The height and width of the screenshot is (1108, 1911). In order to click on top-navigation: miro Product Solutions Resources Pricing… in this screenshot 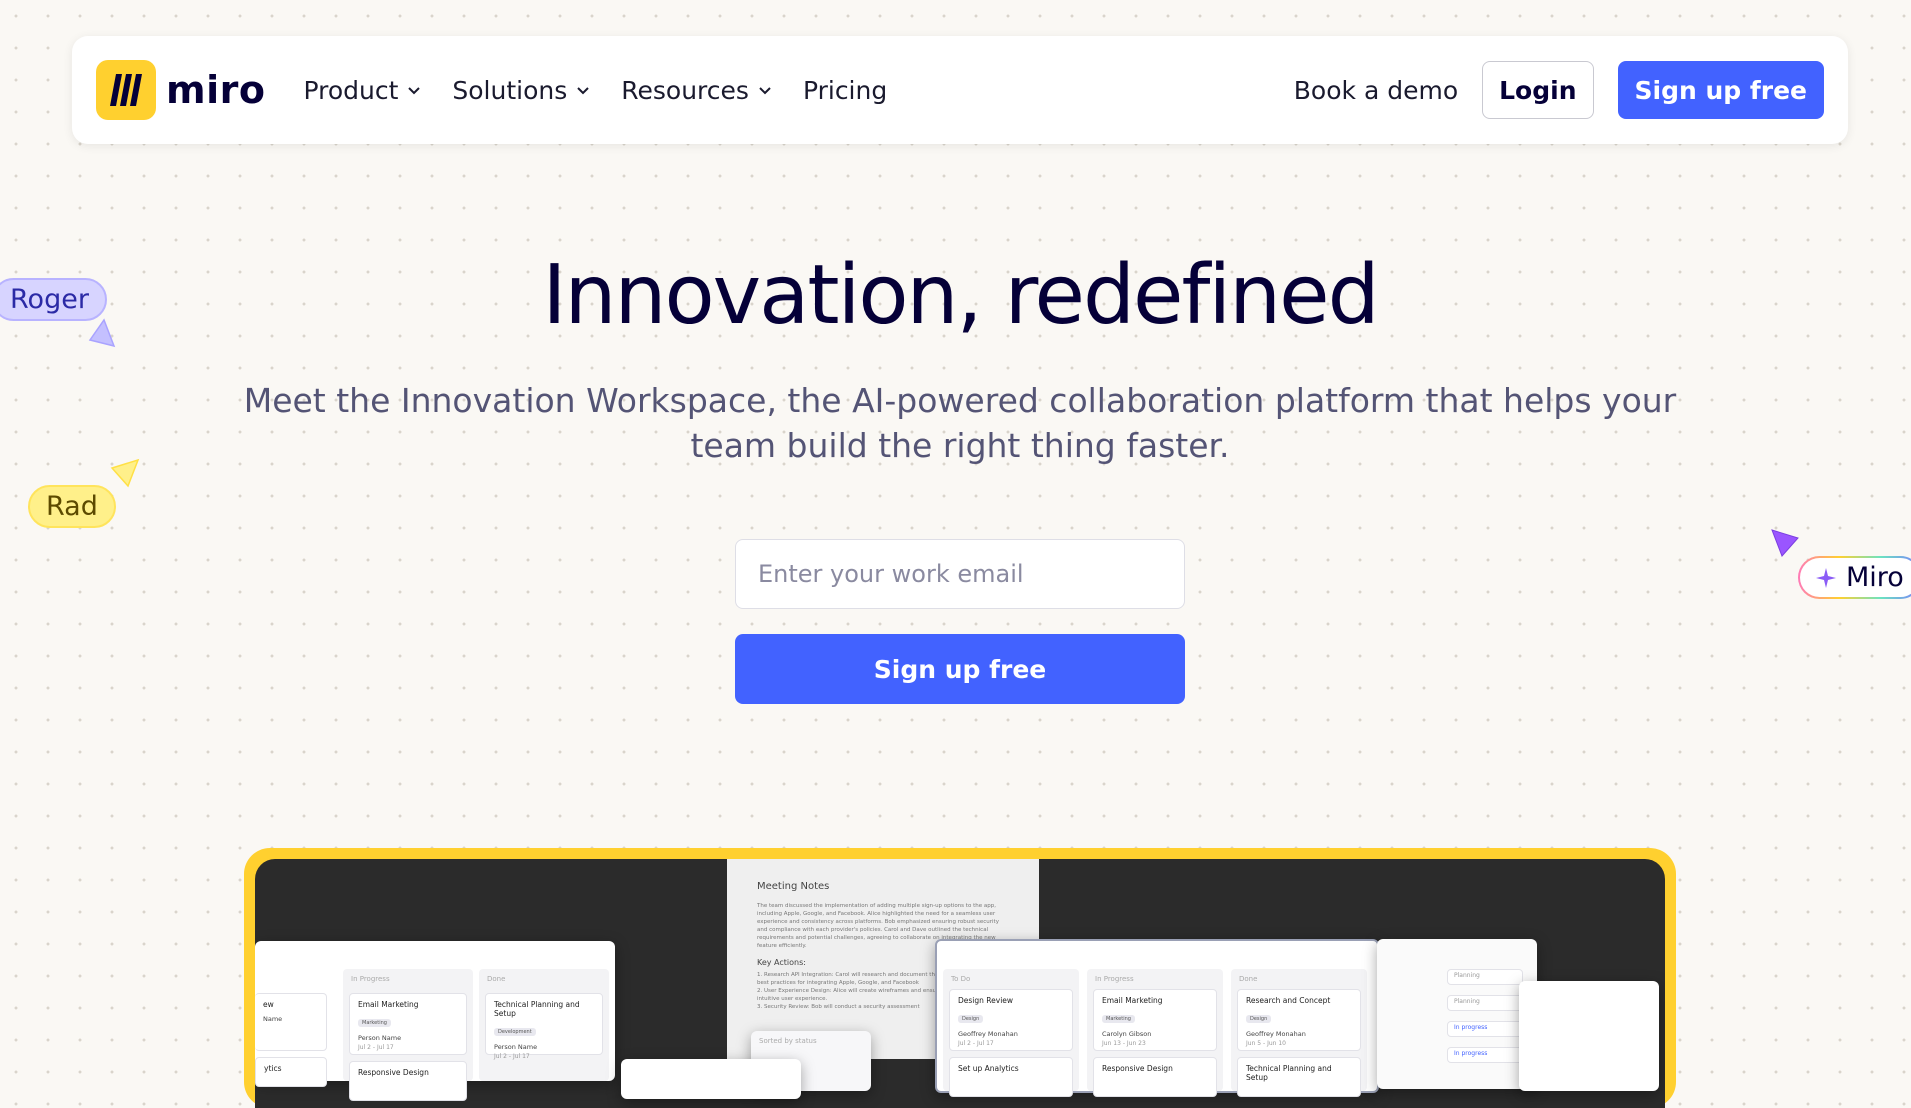, I will do `click(960, 90)`.